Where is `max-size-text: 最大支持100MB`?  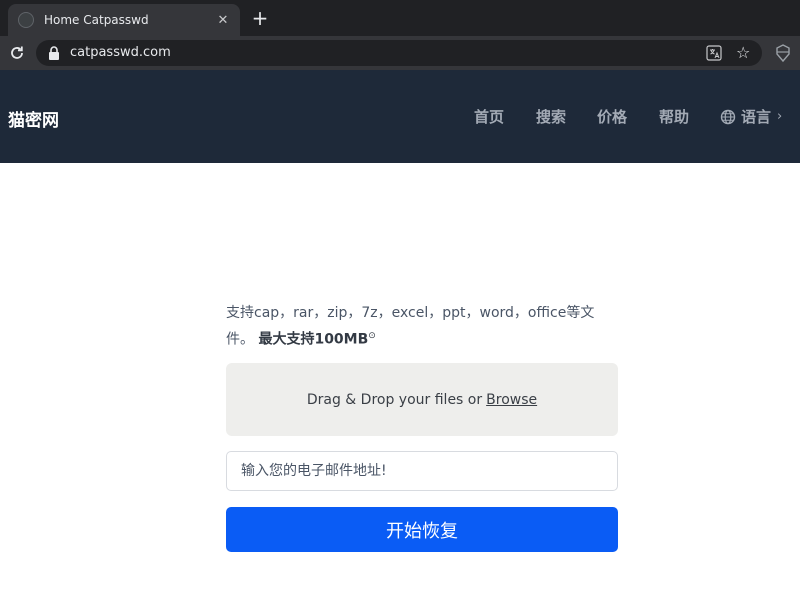 max-size-text: 最大支持100MB is located at coordinates (313, 339).